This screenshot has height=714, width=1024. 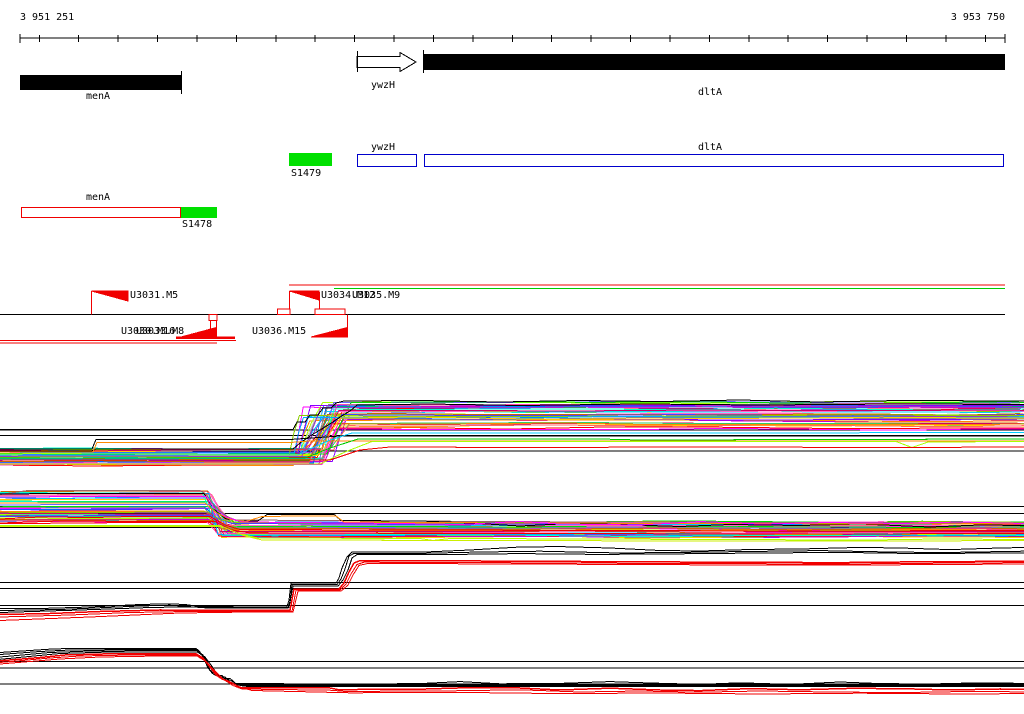 What do you see at coordinates (512, 669) in the screenshot?
I see `panel-4-ref-trace` at bounding box center [512, 669].